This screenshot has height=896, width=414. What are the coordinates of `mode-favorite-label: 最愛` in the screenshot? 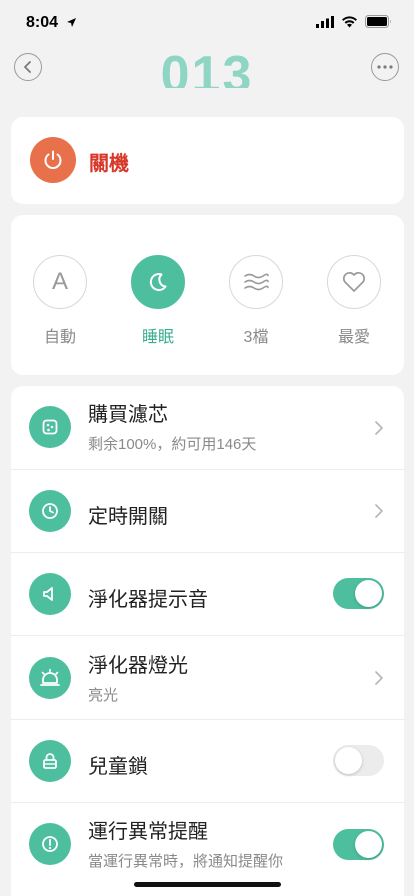 It's located at (353, 337).